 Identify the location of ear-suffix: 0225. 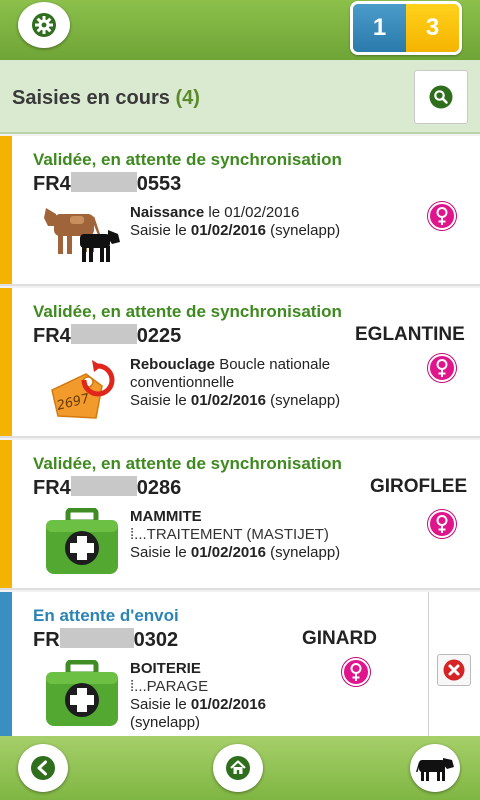
(159, 336).